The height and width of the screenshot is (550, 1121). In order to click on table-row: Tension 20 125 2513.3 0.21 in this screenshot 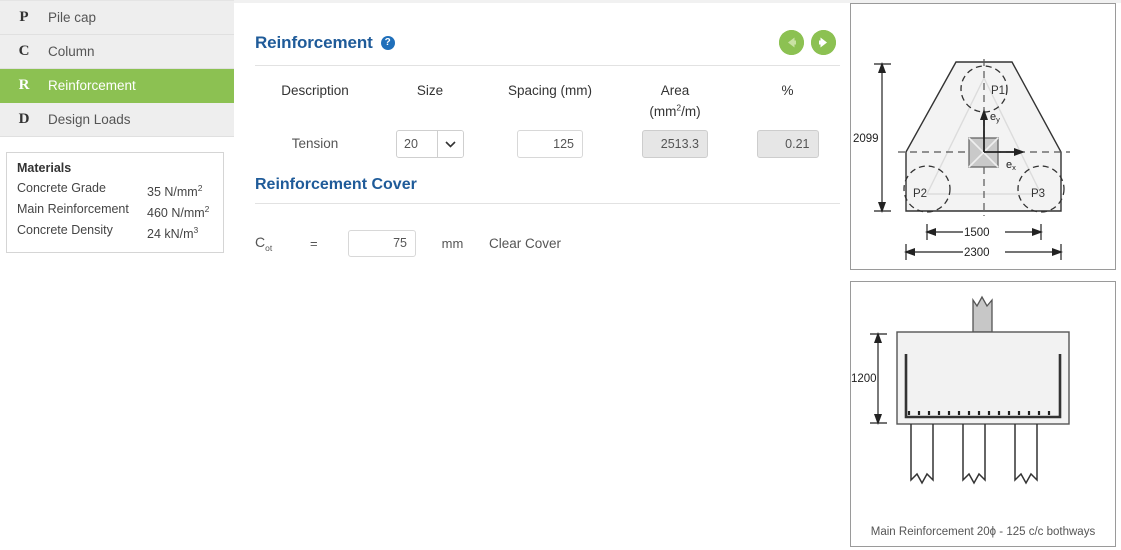, I will do `click(547, 144)`.